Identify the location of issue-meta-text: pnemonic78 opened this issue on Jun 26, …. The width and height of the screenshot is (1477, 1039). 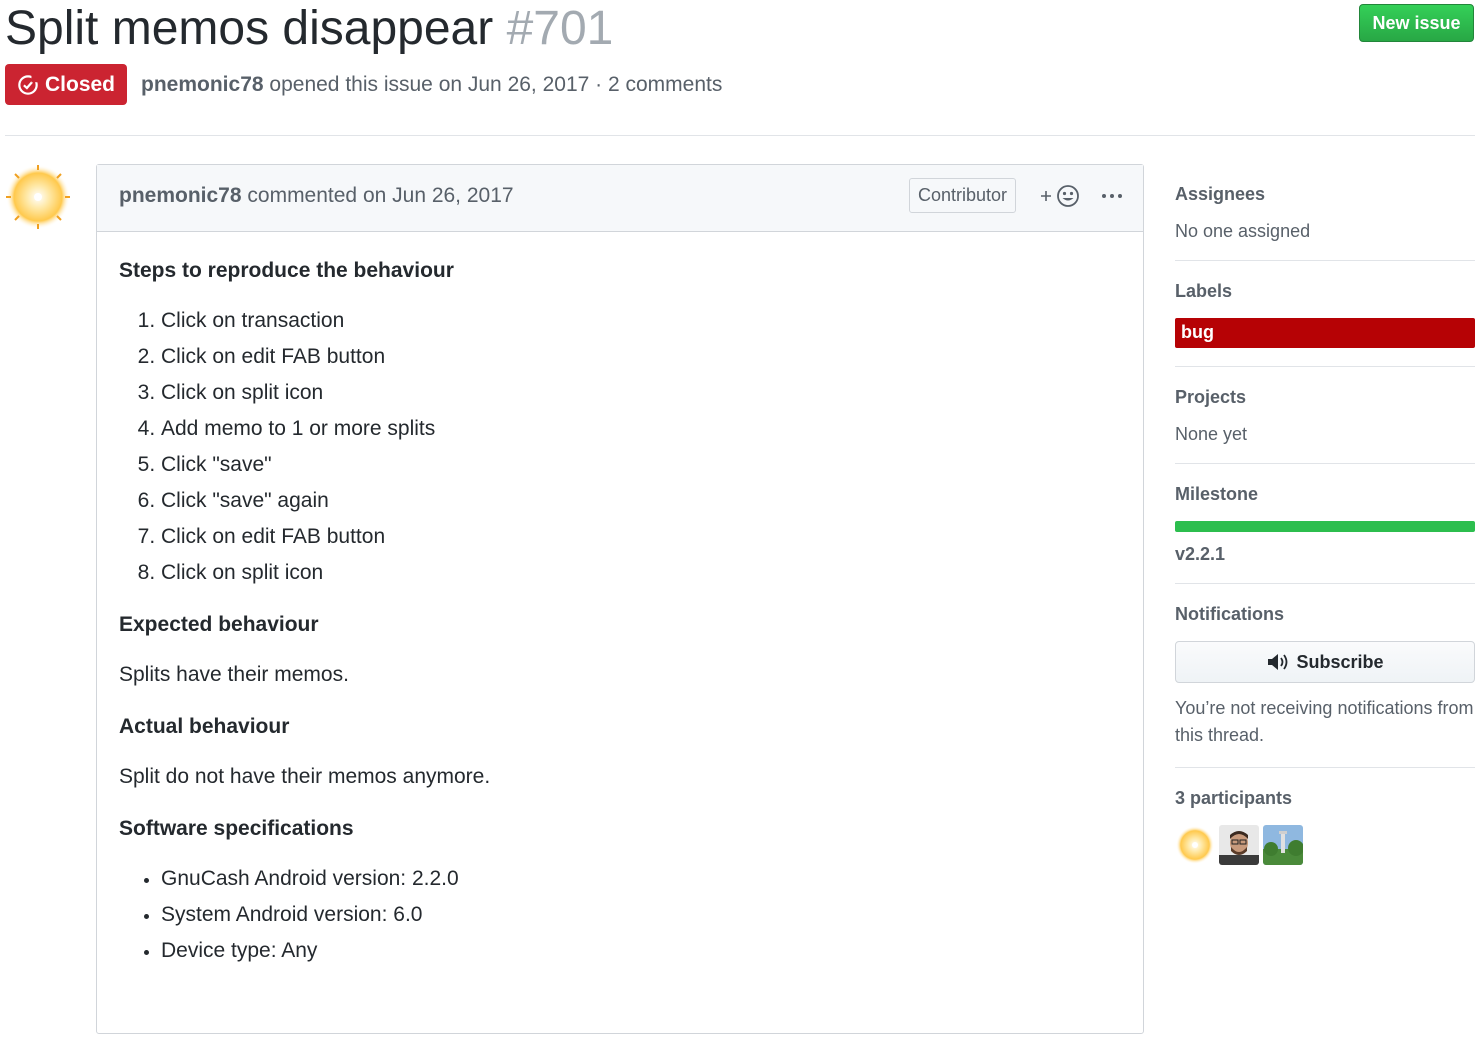
(431, 85).